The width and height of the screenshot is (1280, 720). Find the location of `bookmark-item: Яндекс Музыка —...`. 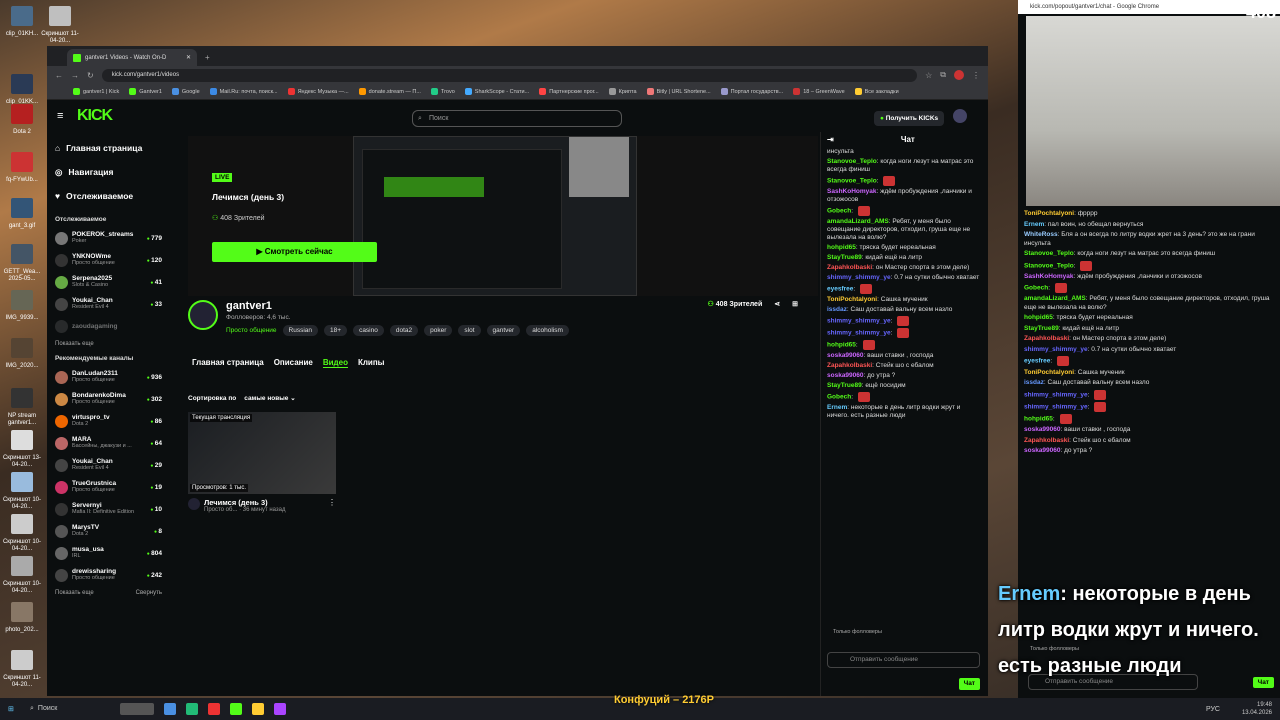

bookmark-item: Яндекс Музыка —... is located at coordinates (318, 91).